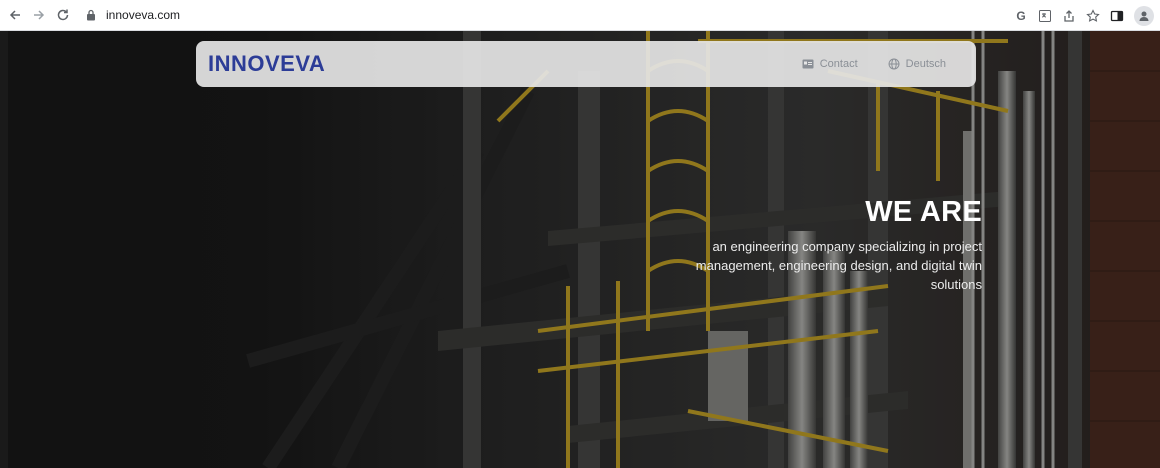 The image size is (1160, 468). I want to click on globe-icon, so click(894, 64).